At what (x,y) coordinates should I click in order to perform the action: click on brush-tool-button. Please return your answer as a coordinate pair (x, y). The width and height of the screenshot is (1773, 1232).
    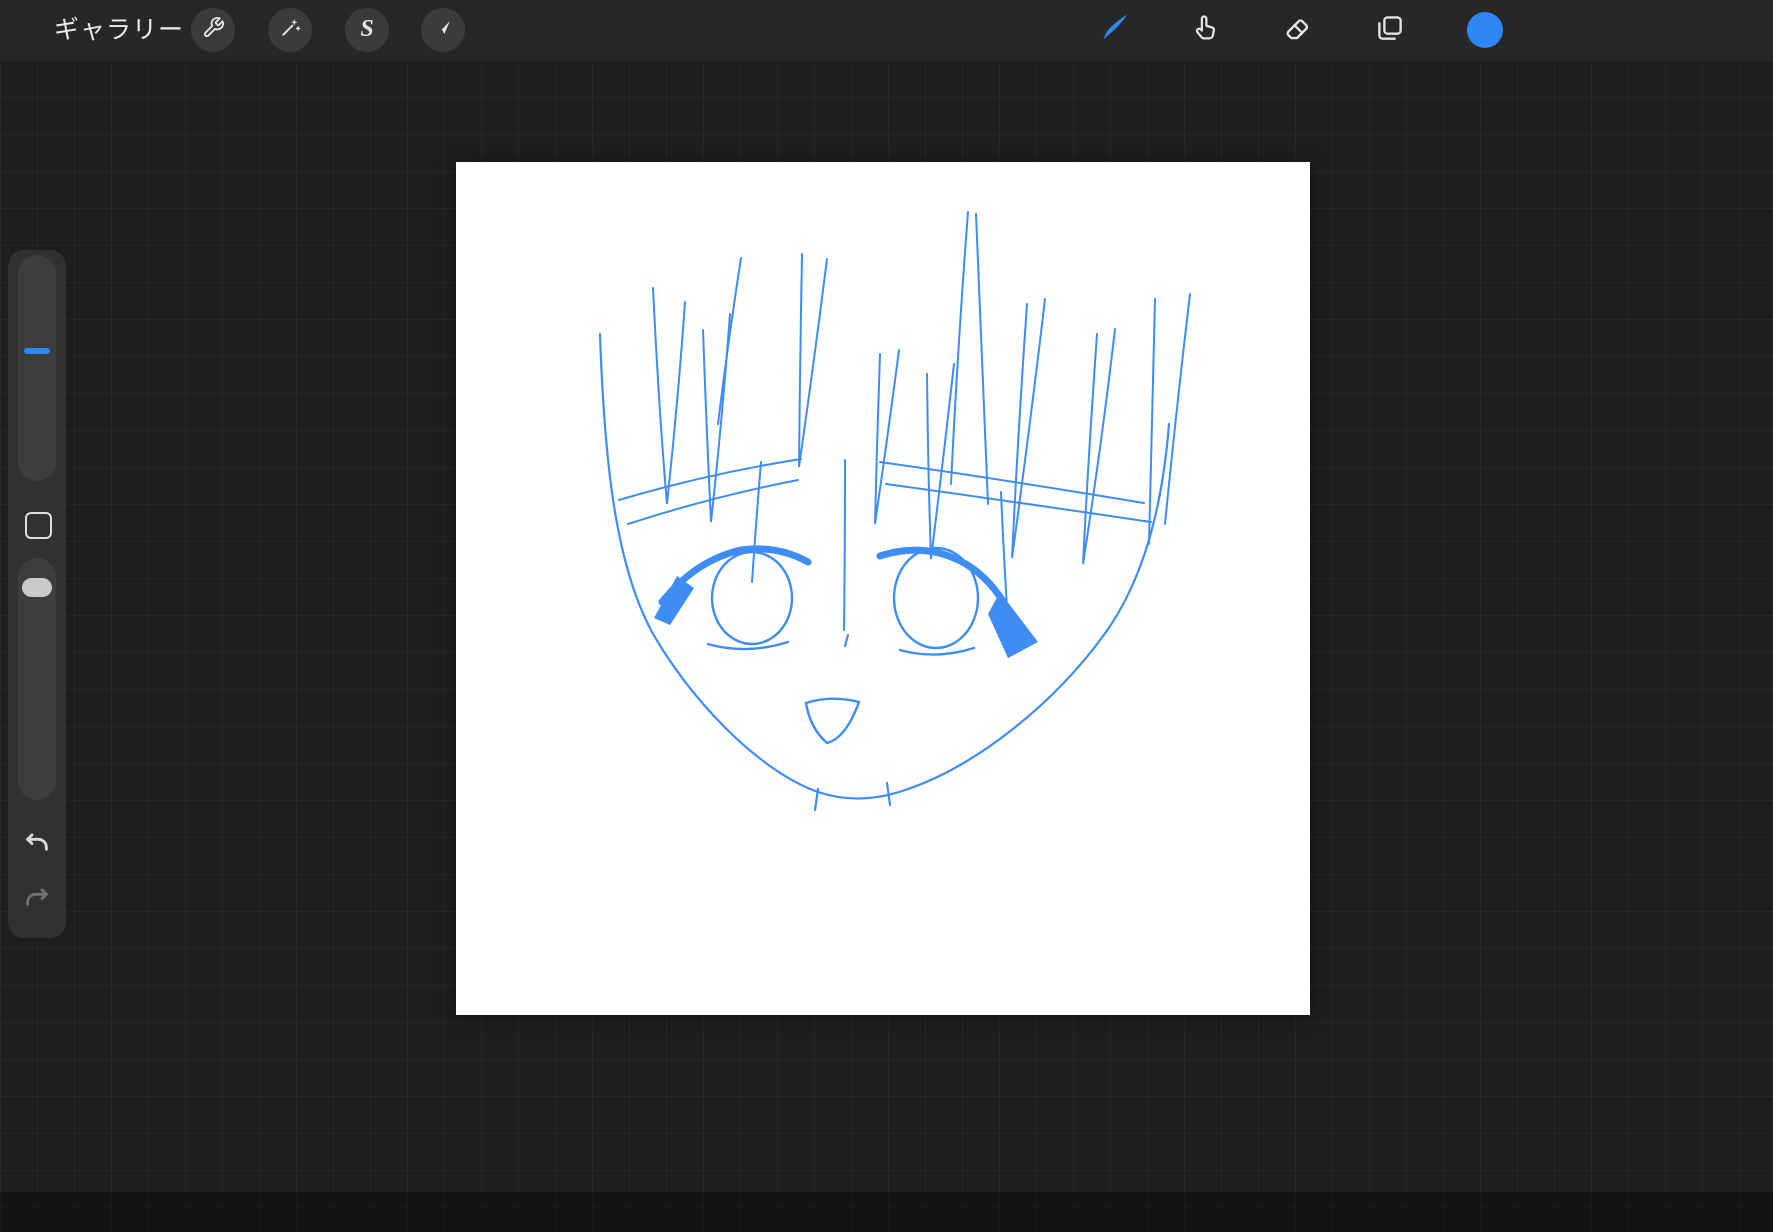
    Looking at the image, I should click on (1115, 30).